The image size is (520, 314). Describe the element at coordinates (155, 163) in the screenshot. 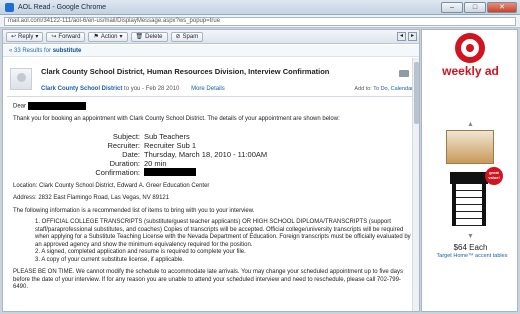

I see `detail-value: 20 min` at that location.